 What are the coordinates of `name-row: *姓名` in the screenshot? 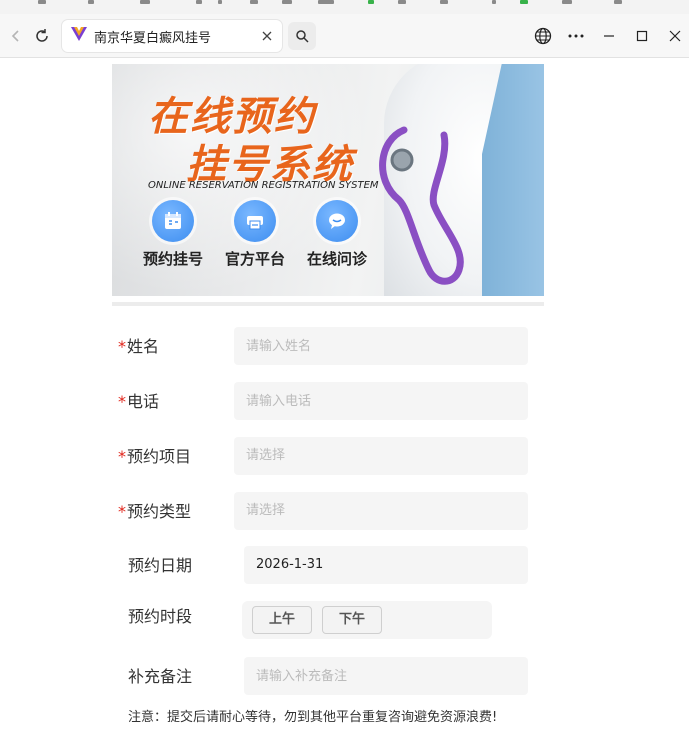 It's located at (322, 346).